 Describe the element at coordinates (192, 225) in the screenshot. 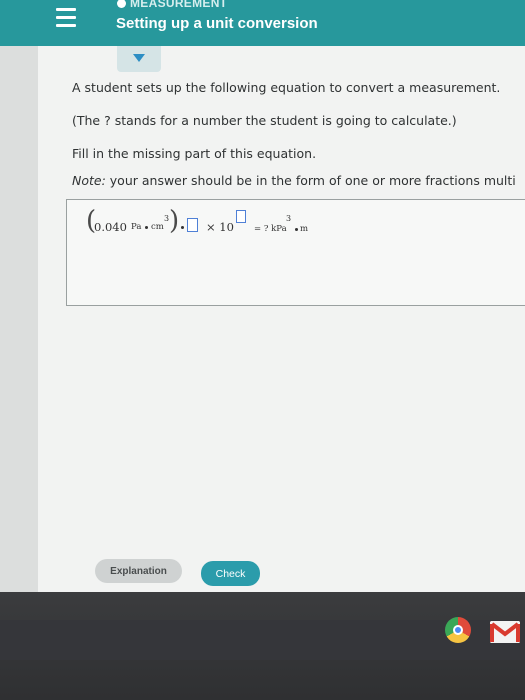

I see `fraction-input-box` at that location.